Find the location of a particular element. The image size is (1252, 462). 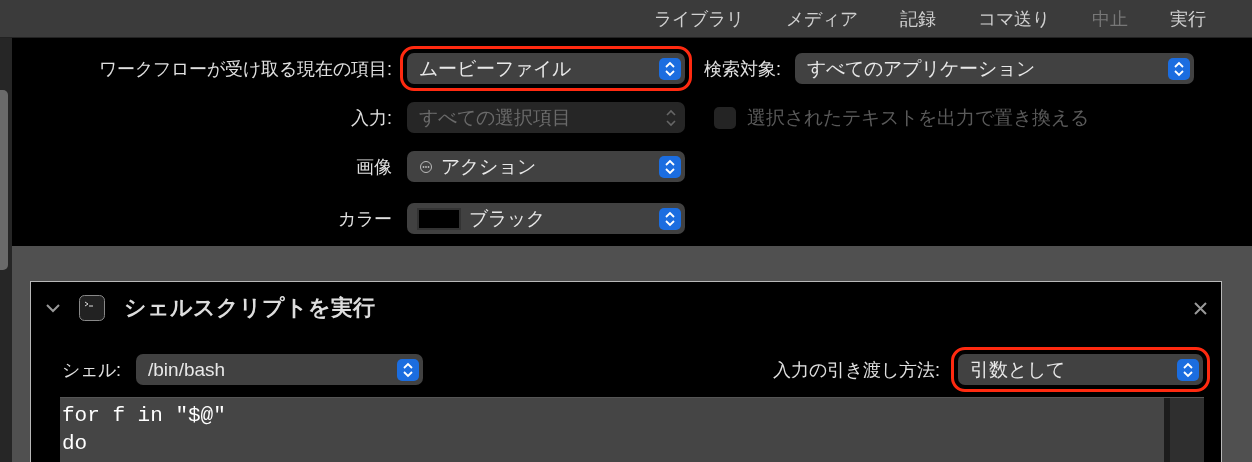

dropdown: ブラック is located at coordinates (546, 218).